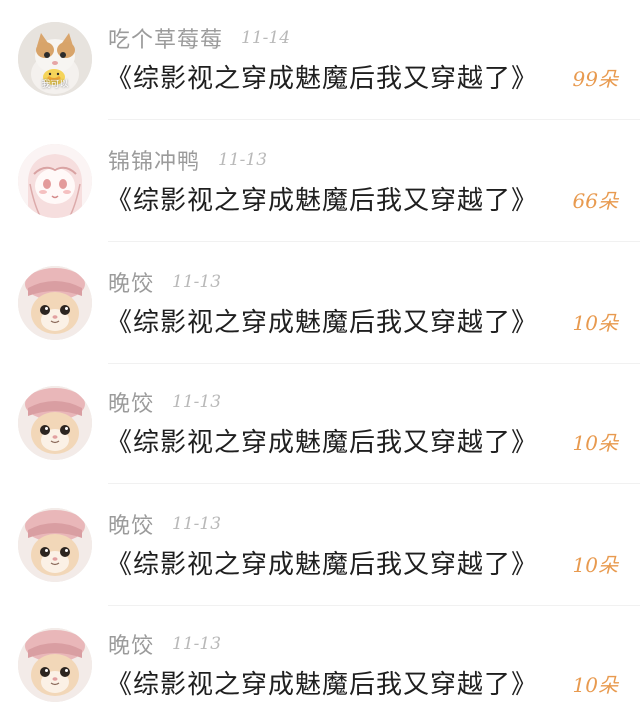 The height and width of the screenshot is (728, 640). I want to click on comment-meta: 吃个草莓莓 11-14, so click(199, 38).